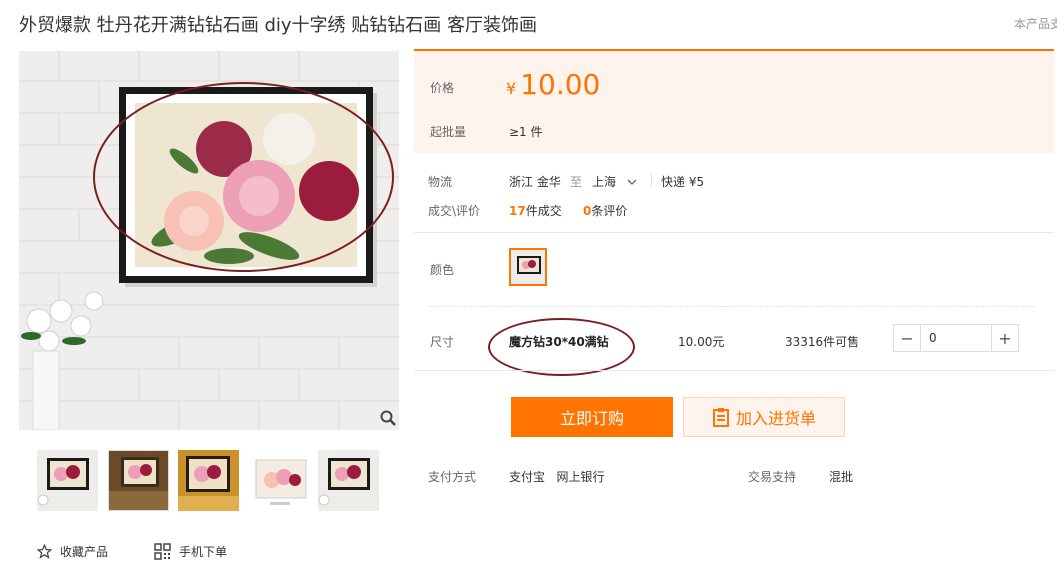 The image size is (1057, 586). I want to click on price-number: 10.00, so click(560, 84).